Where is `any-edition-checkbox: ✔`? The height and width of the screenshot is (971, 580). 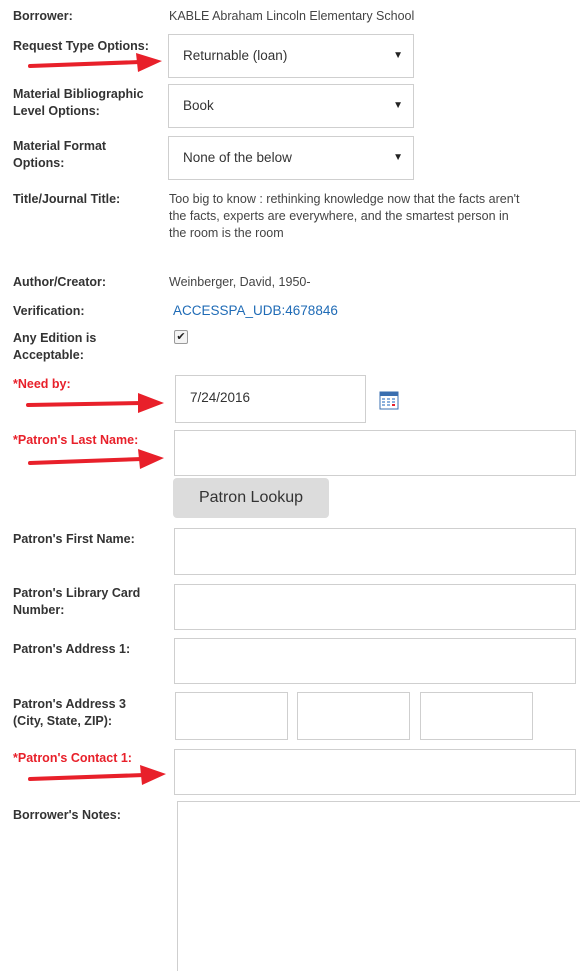
any-edition-checkbox: ✔ is located at coordinates (181, 337).